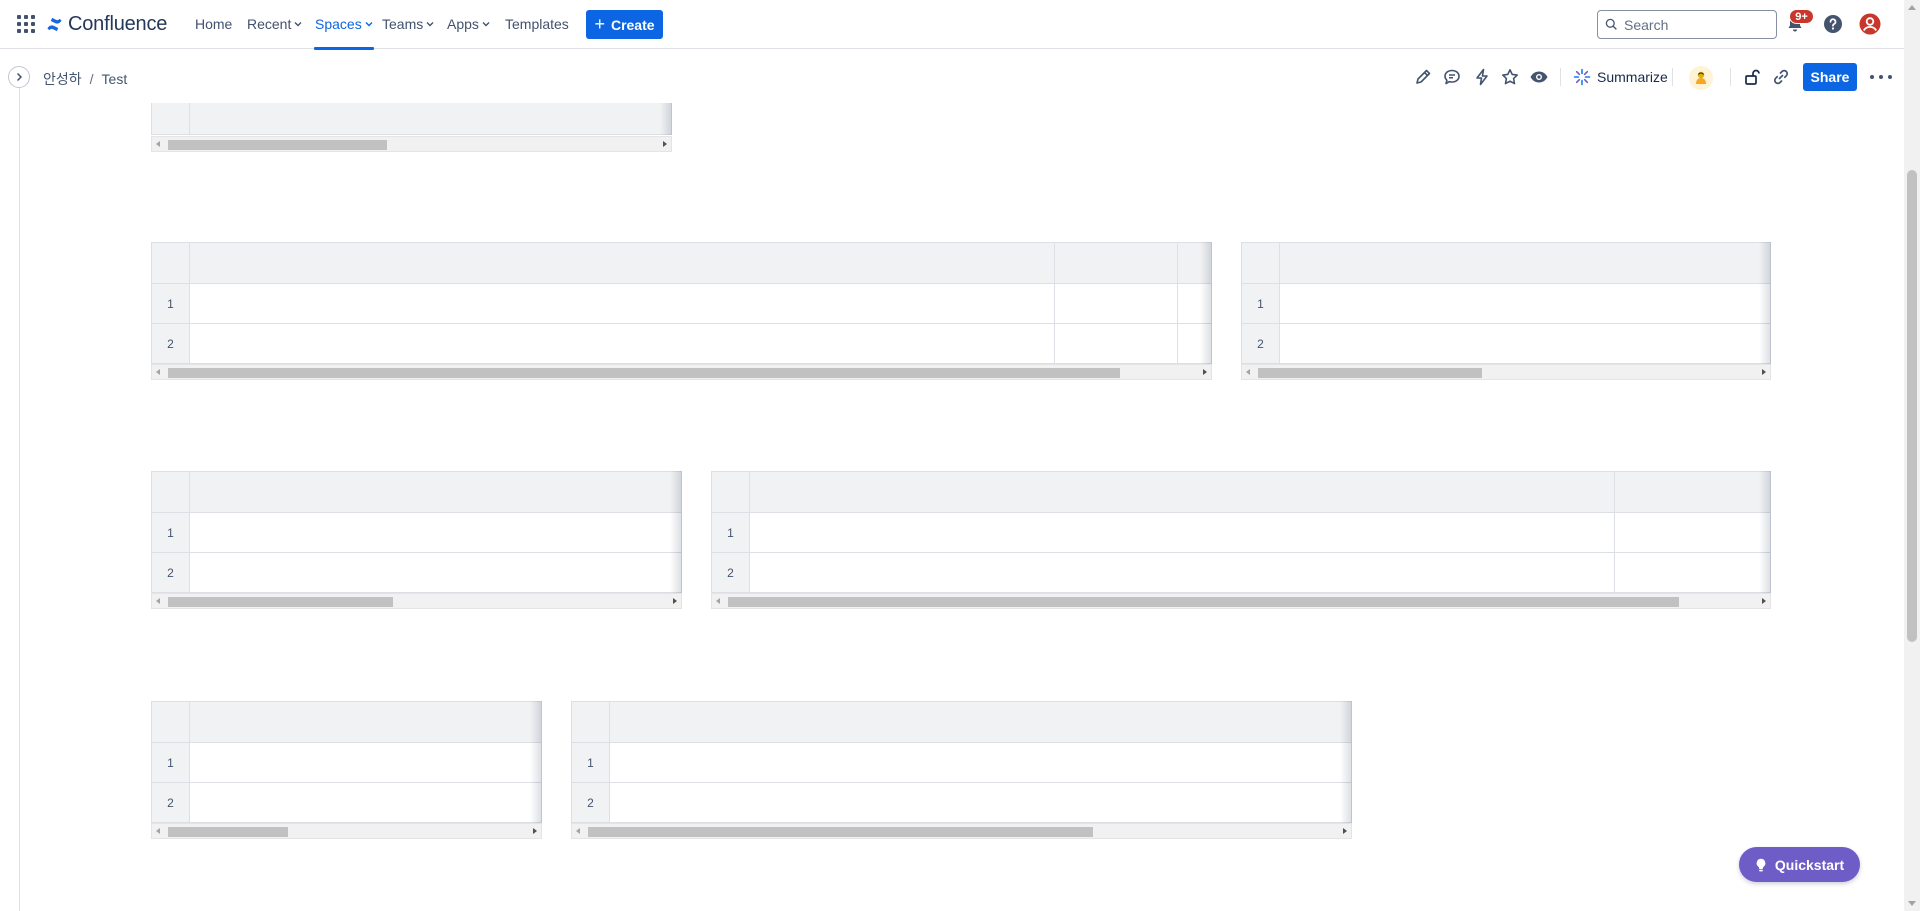  What do you see at coordinates (1423, 77) in the screenshot?
I see `edit-icon` at bounding box center [1423, 77].